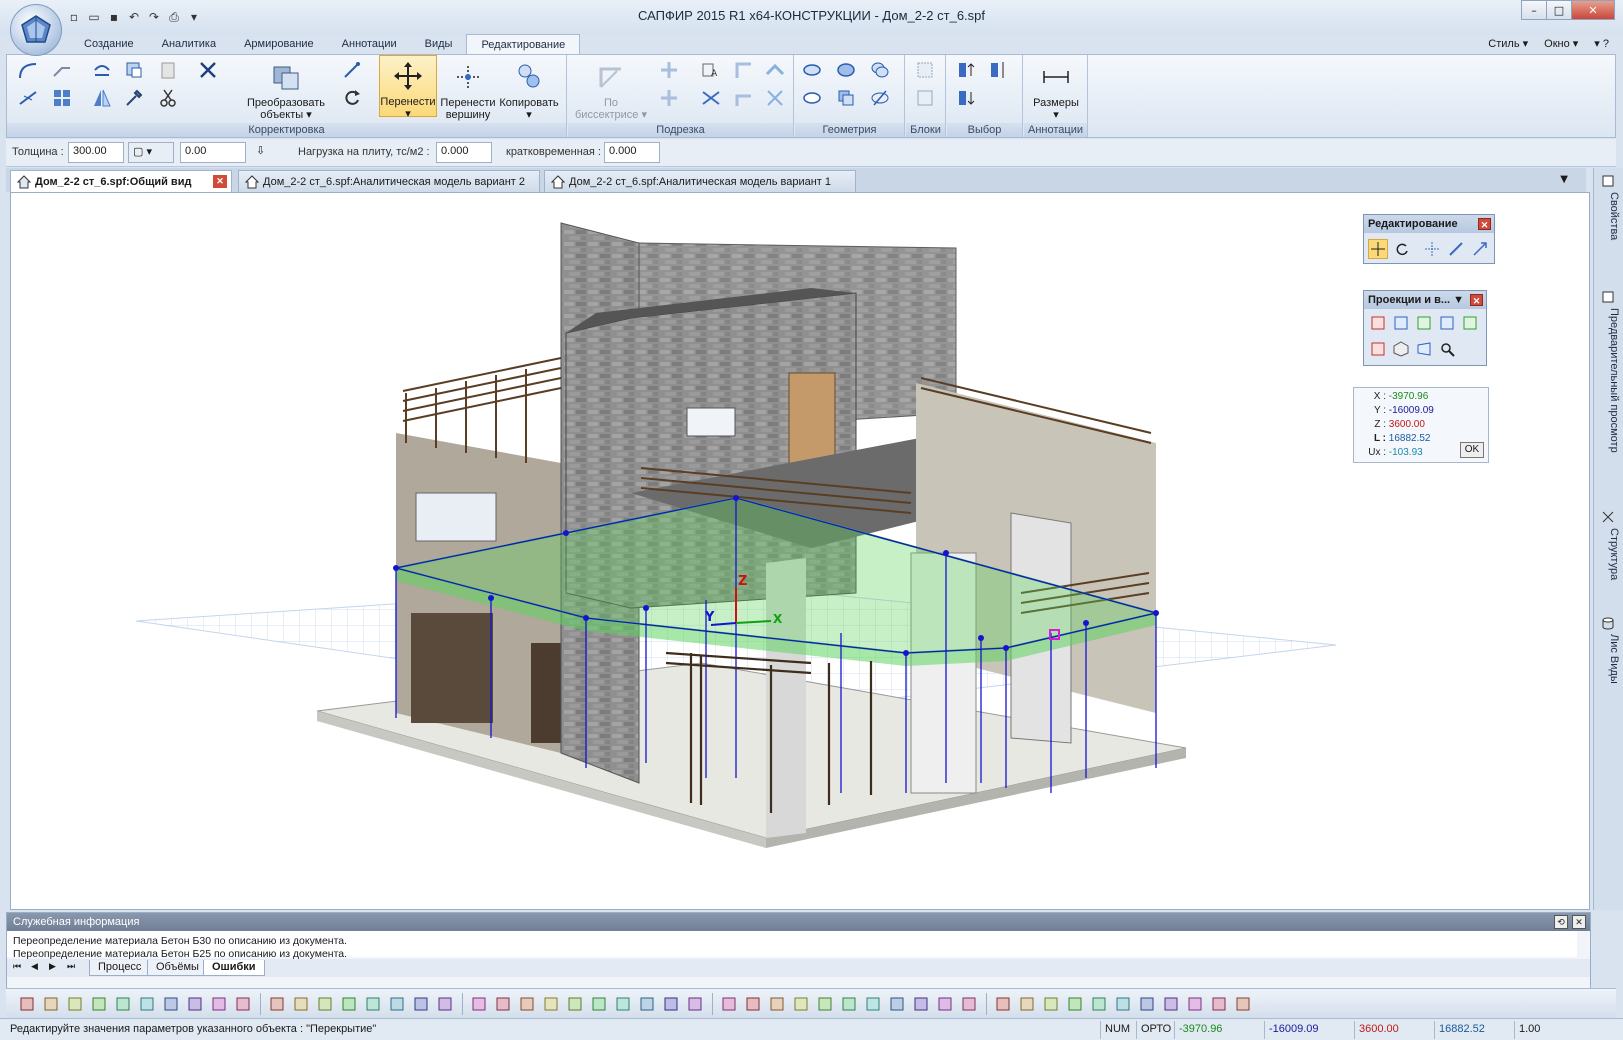 Image resolution: width=1623 pixels, height=1040 pixels. What do you see at coordinates (219, 1004) in the screenshot?
I see `layer-all-icon` at bounding box center [219, 1004].